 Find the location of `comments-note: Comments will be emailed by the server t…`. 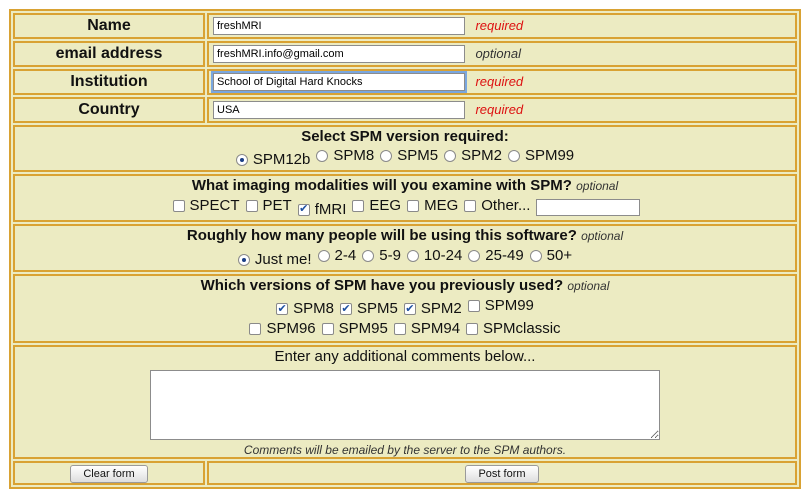

comments-note: Comments will be emailed by the server t… is located at coordinates (405, 450).